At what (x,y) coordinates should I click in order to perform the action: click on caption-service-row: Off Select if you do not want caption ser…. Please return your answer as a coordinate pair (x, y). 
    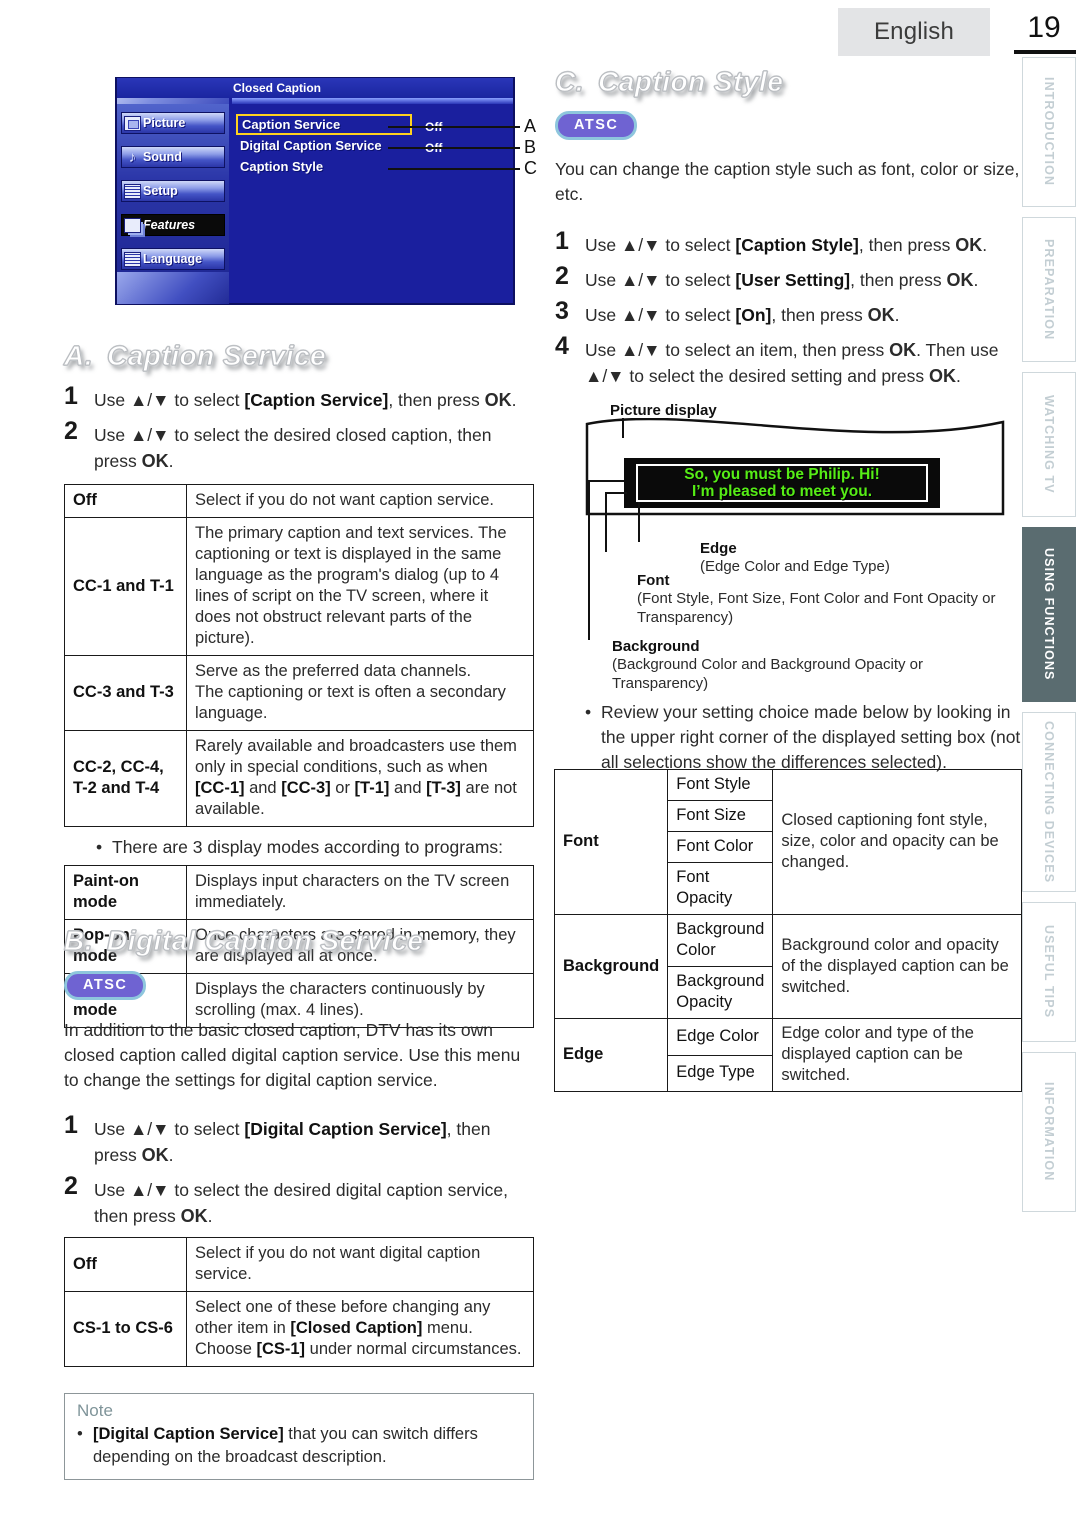
    Looking at the image, I should click on (299, 501).